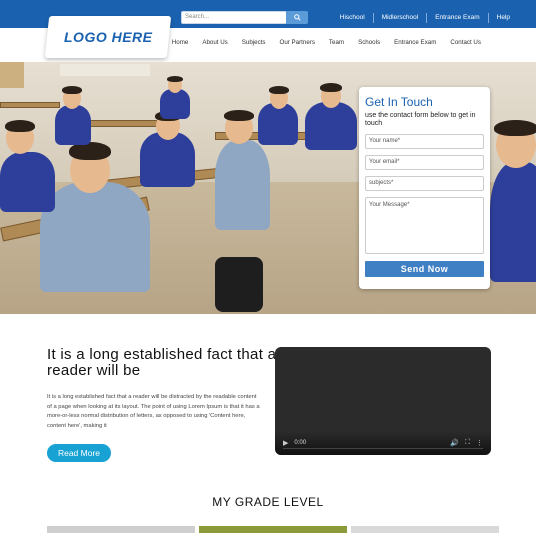 Image resolution: width=536 pixels, height=533 pixels. Describe the element at coordinates (424, 269) in the screenshot. I see `send-now-button: Send Now` at that location.